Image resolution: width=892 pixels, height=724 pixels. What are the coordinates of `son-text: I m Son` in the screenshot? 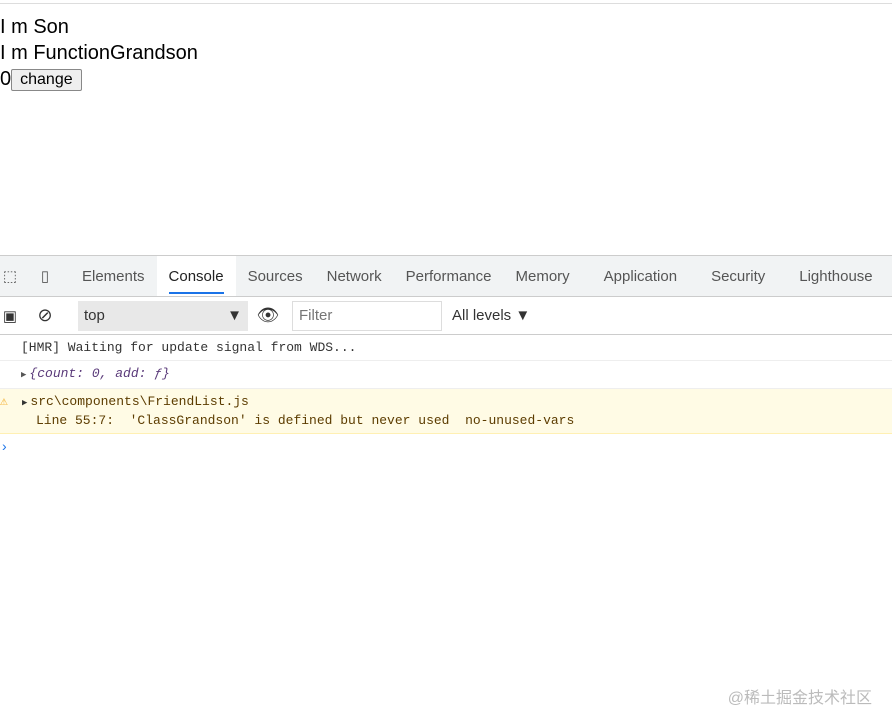 It's located at (34, 27).